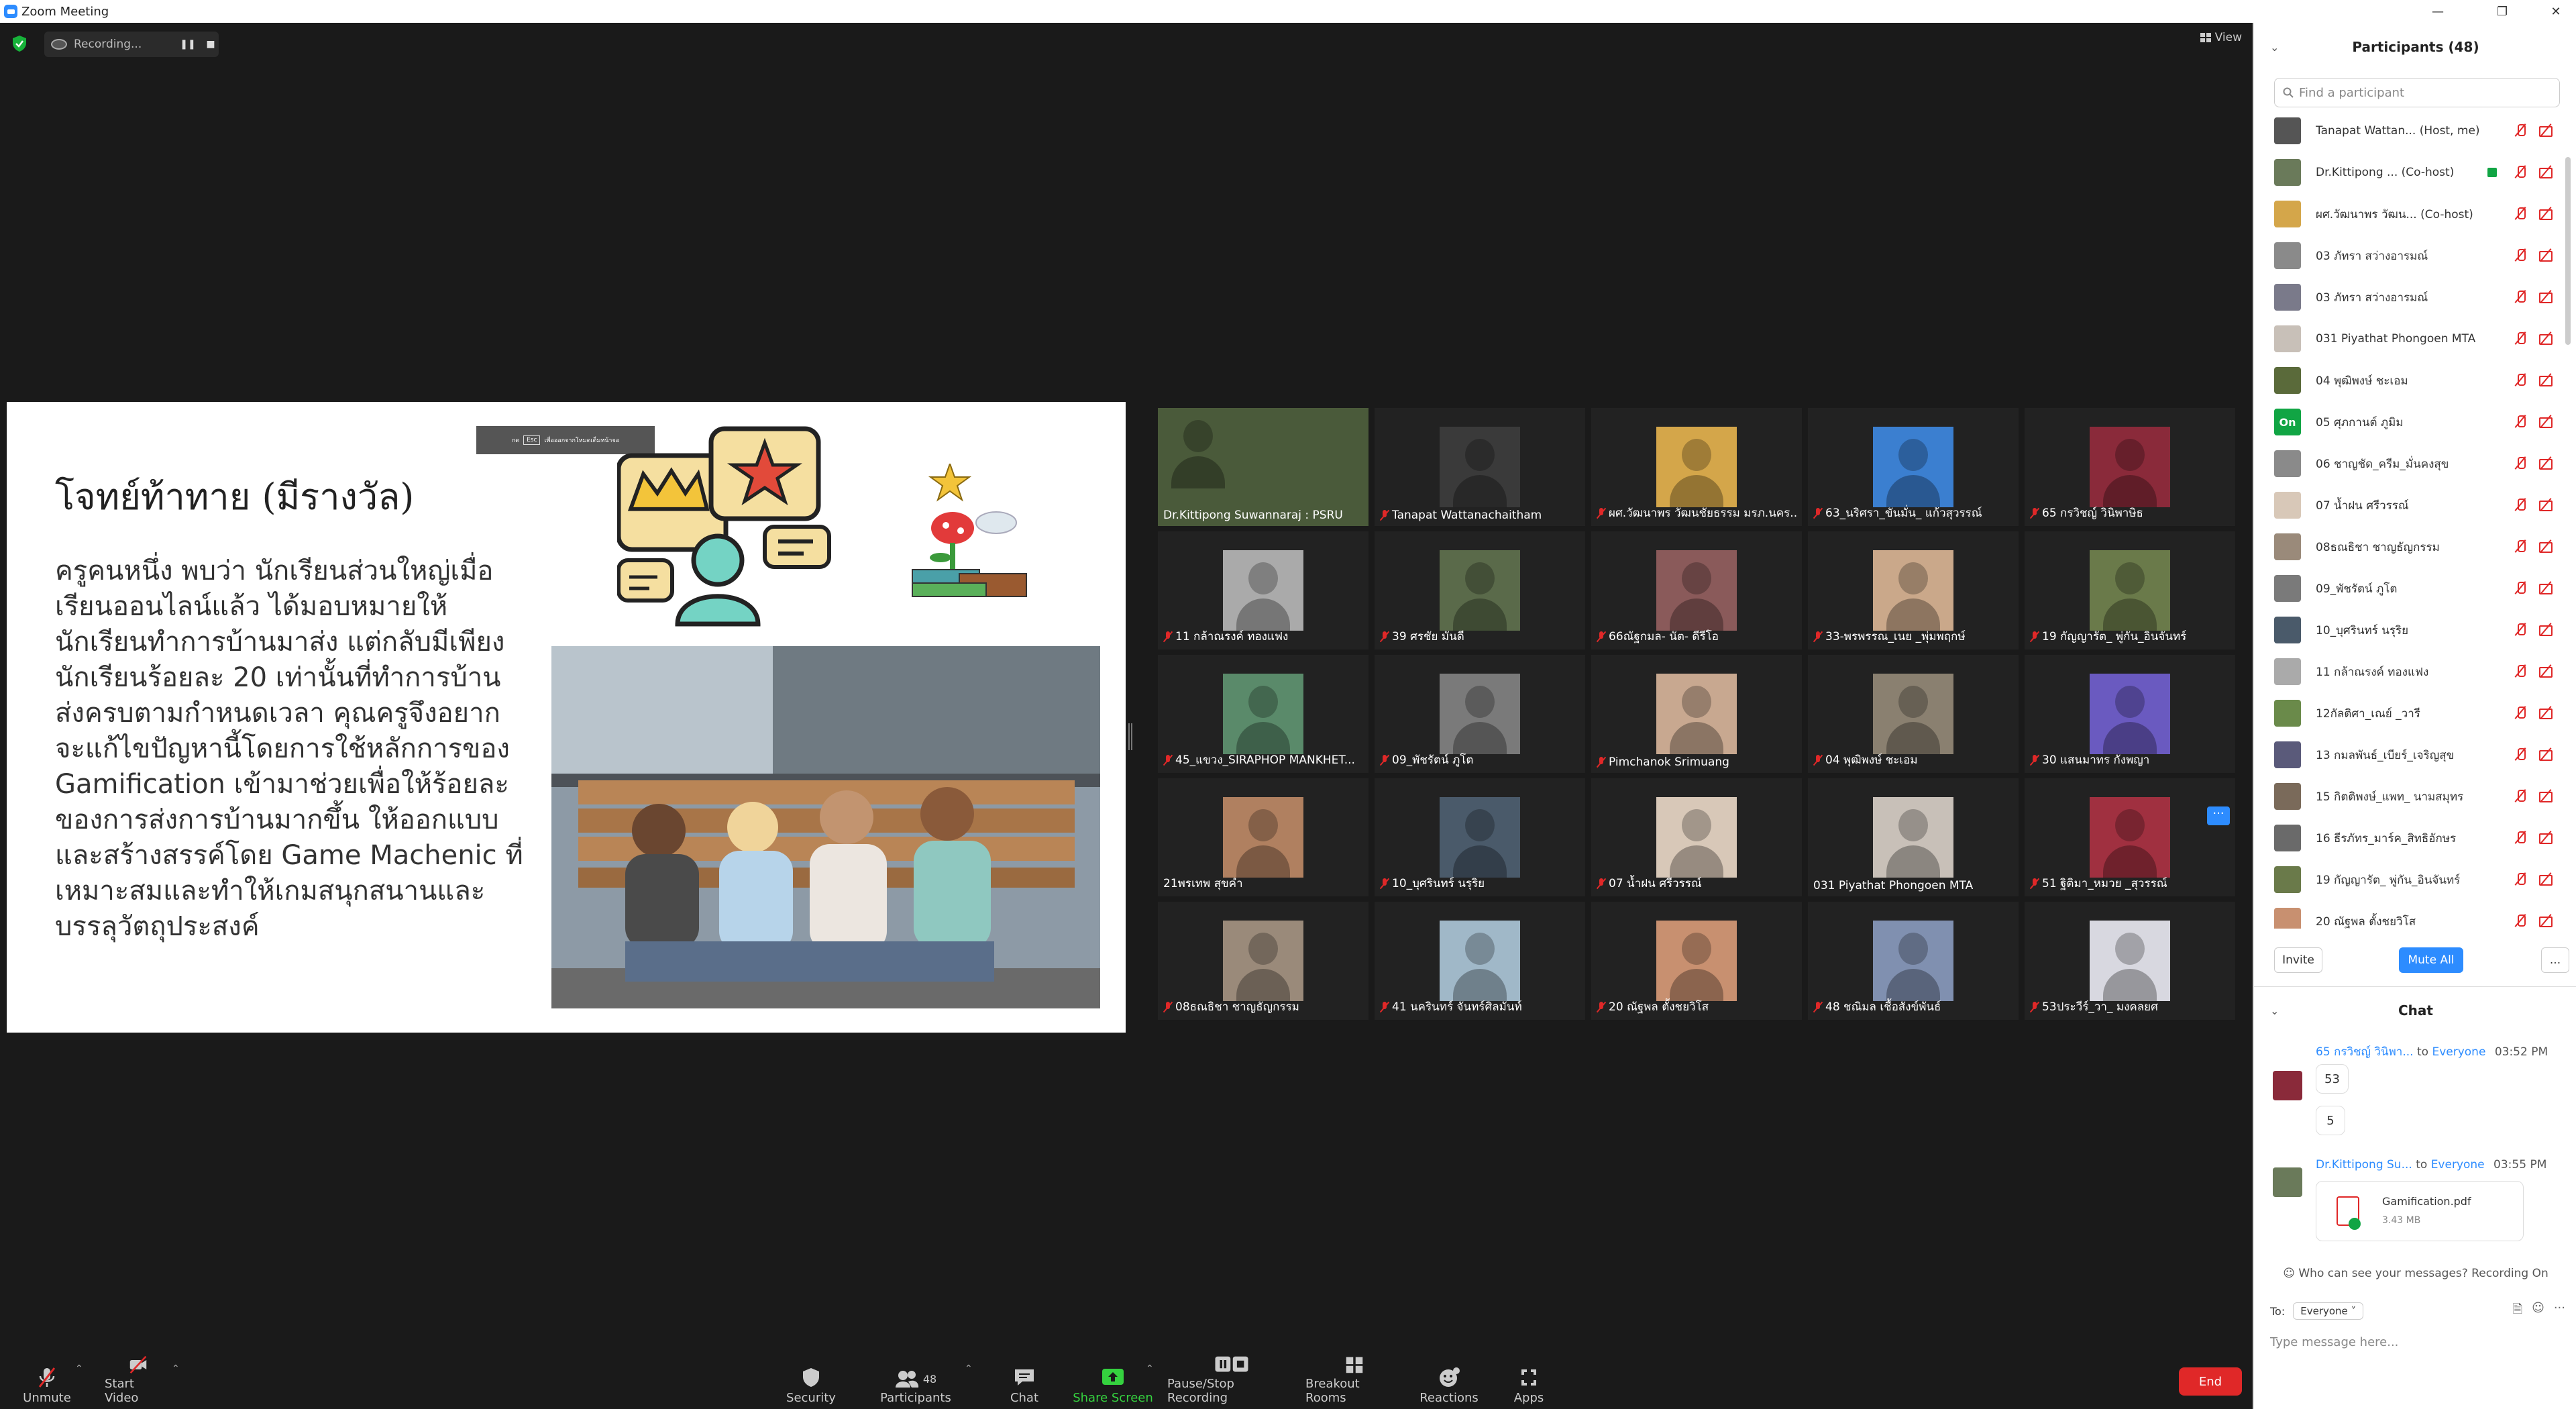  What do you see at coordinates (1480, 961) in the screenshot?
I see `video-tile: 41 นครินทร์ จันทร์ศิลมันท์` at bounding box center [1480, 961].